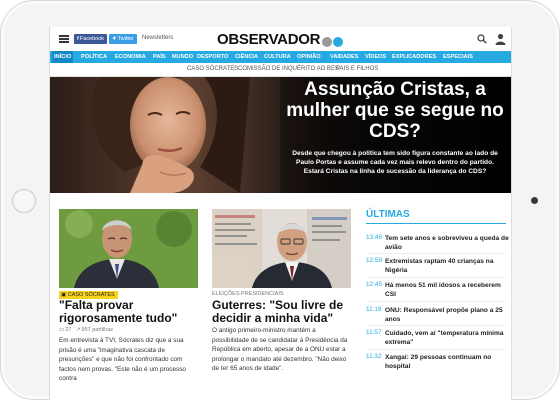 The width and height of the screenshot is (560, 400). Describe the element at coordinates (309, 57) in the screenshot. I see `nav-item-opiniao: OPINIÃO` at that location.